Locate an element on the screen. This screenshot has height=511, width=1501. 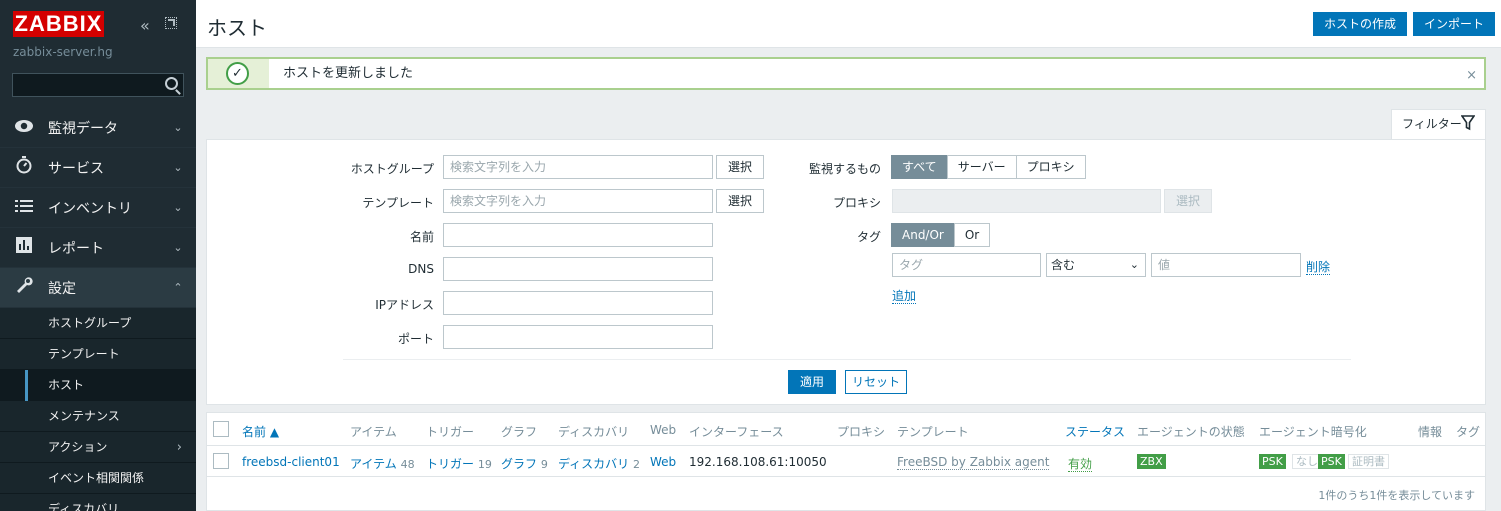
success-message: ✓ ホストを更新しました × is located at coordinates (846, 73).